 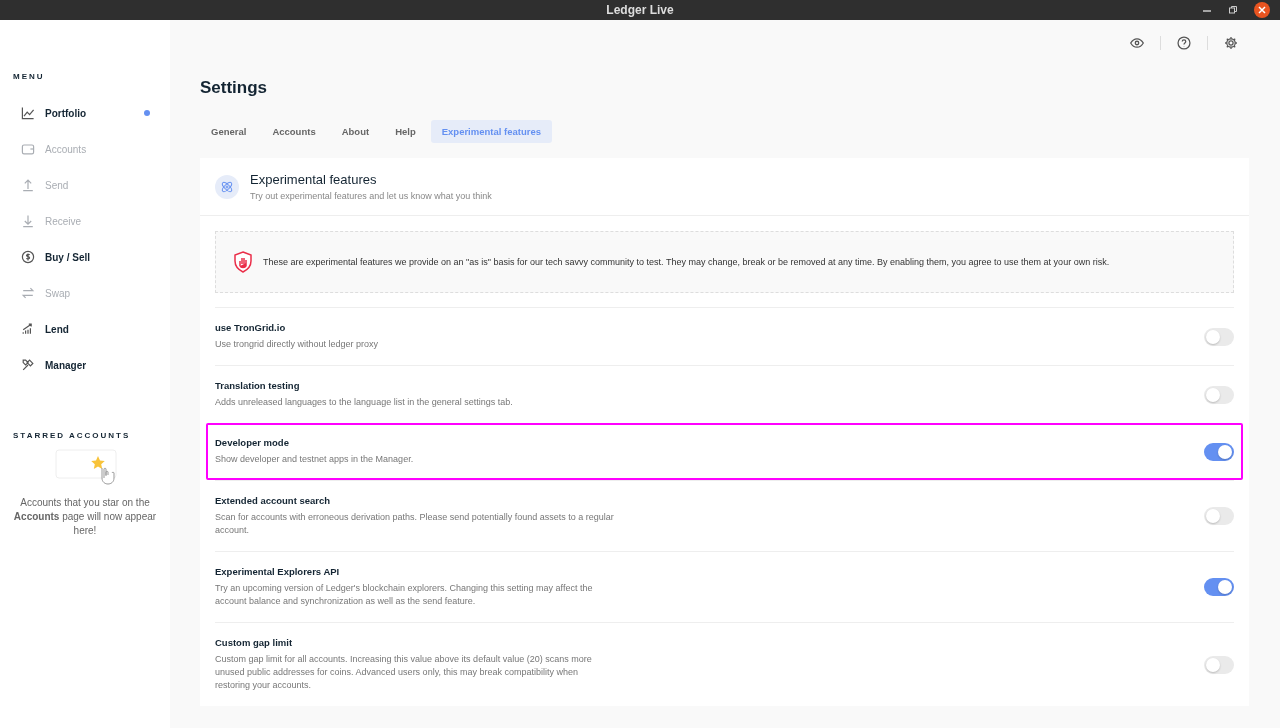 What do you see at coordinates (404, 672) in the screenshot?
I see `setting-description: Custom gap limit for all accounts. Increasing this value above its default value (20) scans more unused public addresses for coins. Advanced users only, this may break compatibility when restoring your accounts.` at bounding box center [404, 672].